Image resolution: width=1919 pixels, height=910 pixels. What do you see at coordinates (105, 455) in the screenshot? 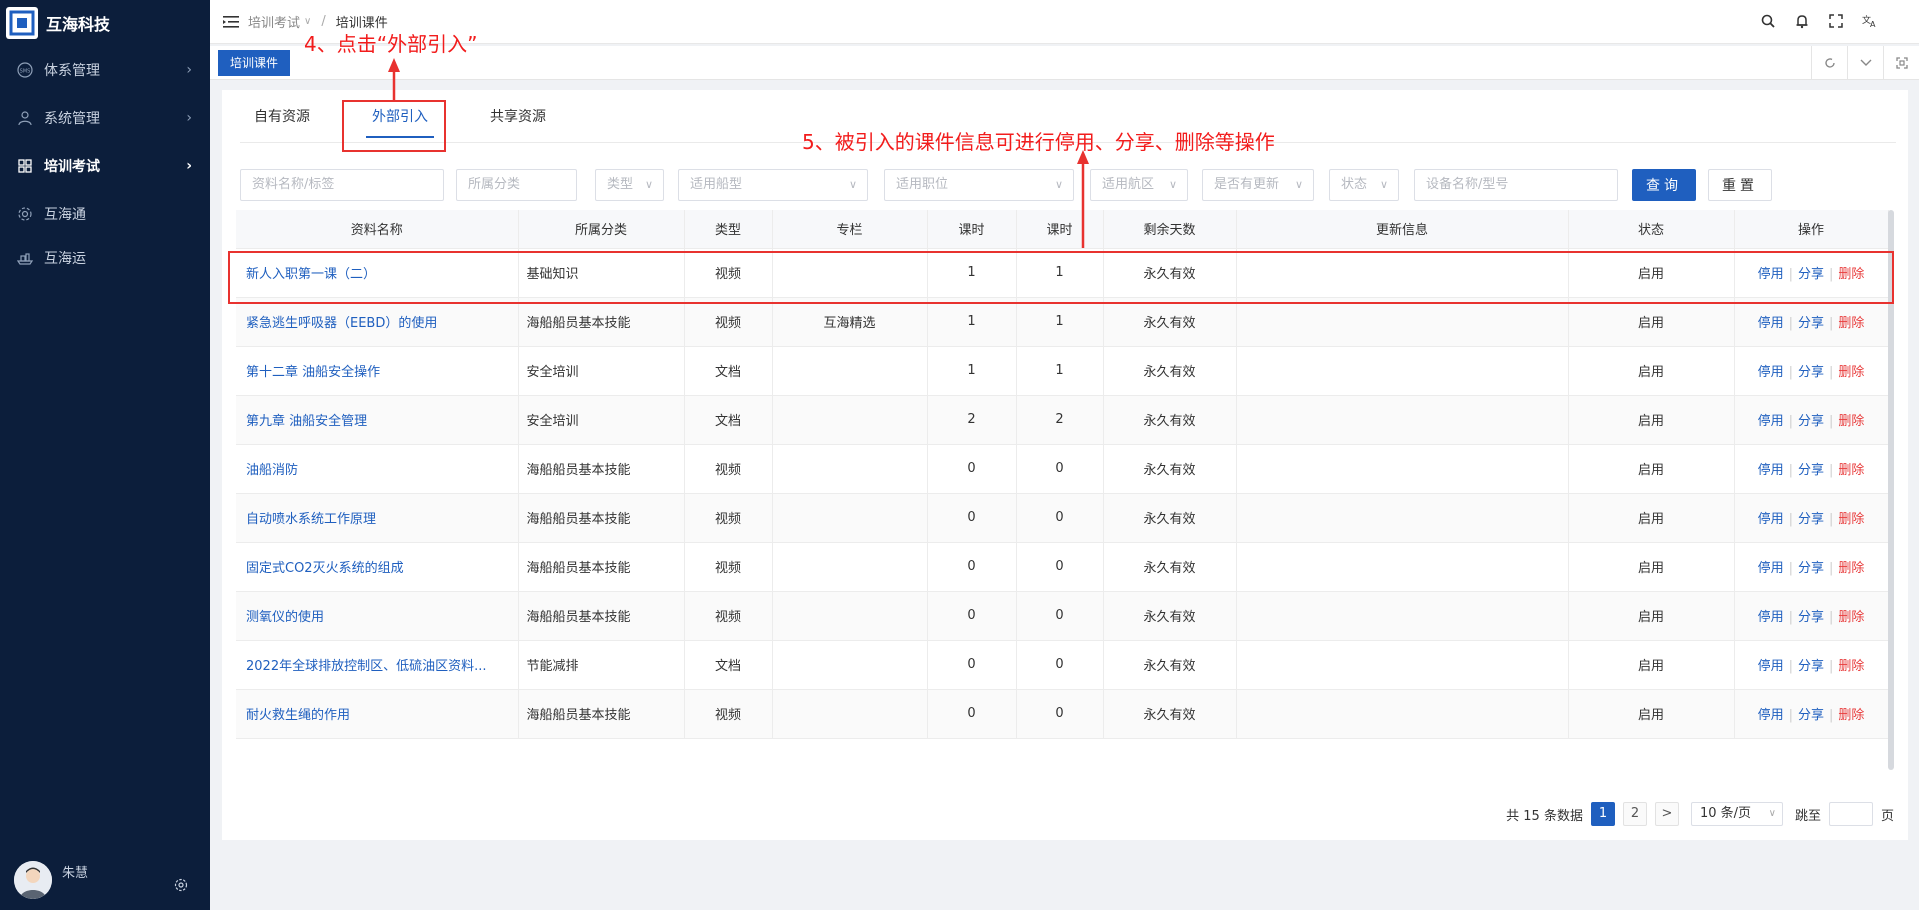
I see `sidebar: 互海科技 SMS 体系管理 › 系统管理 › 培训考试 › 互海通 互海运 朱慧` at bounding box center [105, 455].